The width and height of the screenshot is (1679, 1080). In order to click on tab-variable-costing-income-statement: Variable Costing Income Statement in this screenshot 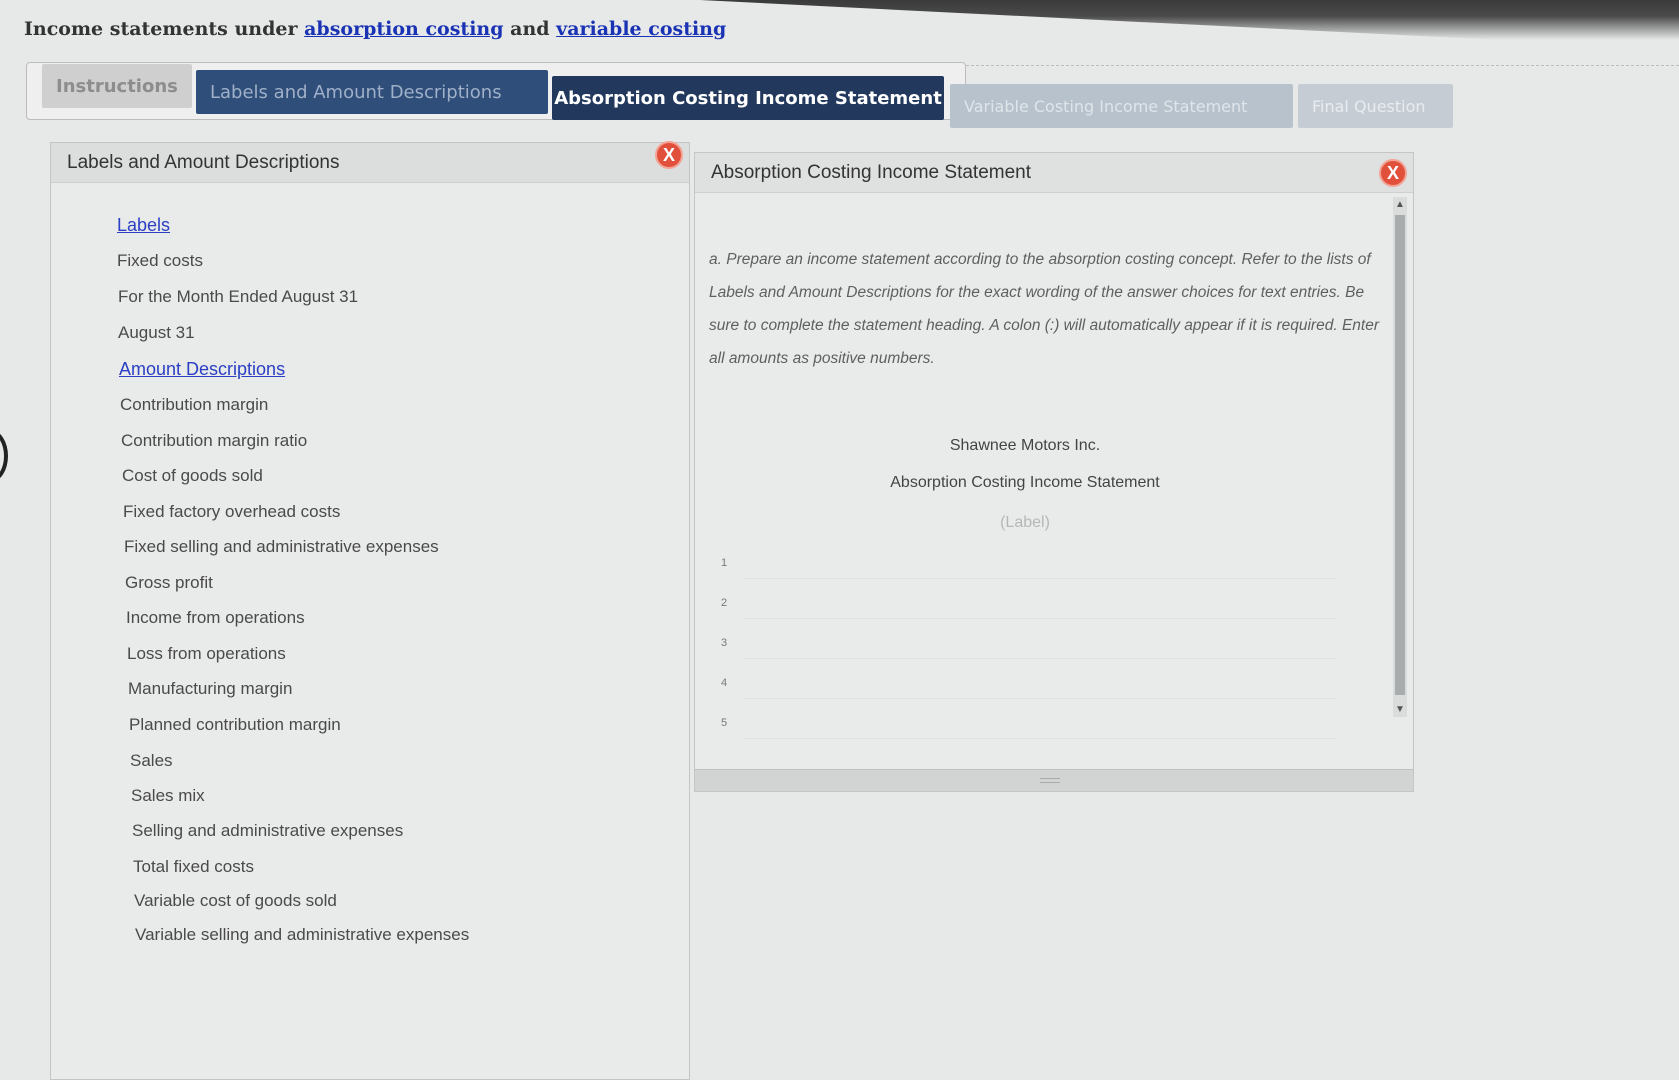, I will do `click(1121, 106)`.